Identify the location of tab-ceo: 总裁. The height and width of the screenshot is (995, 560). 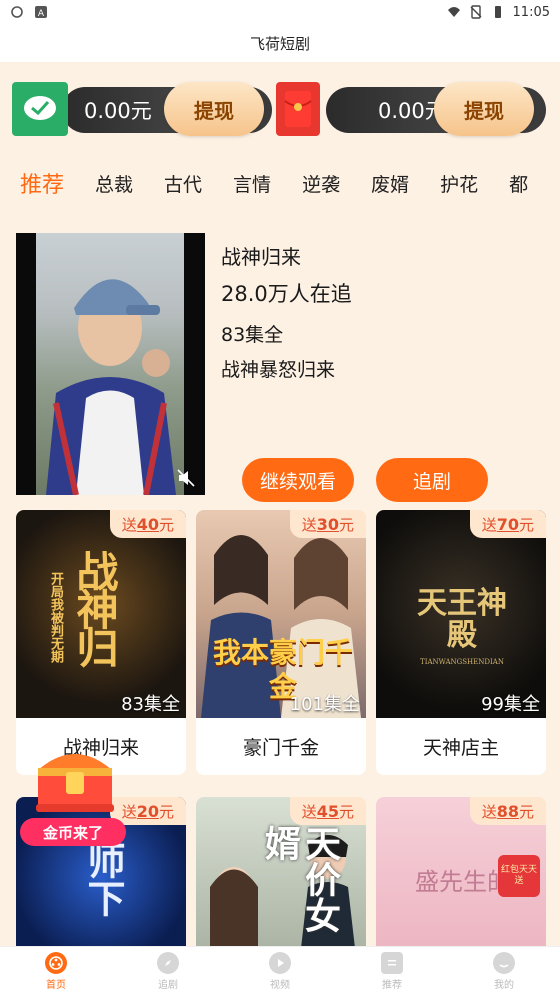
(114, 183).